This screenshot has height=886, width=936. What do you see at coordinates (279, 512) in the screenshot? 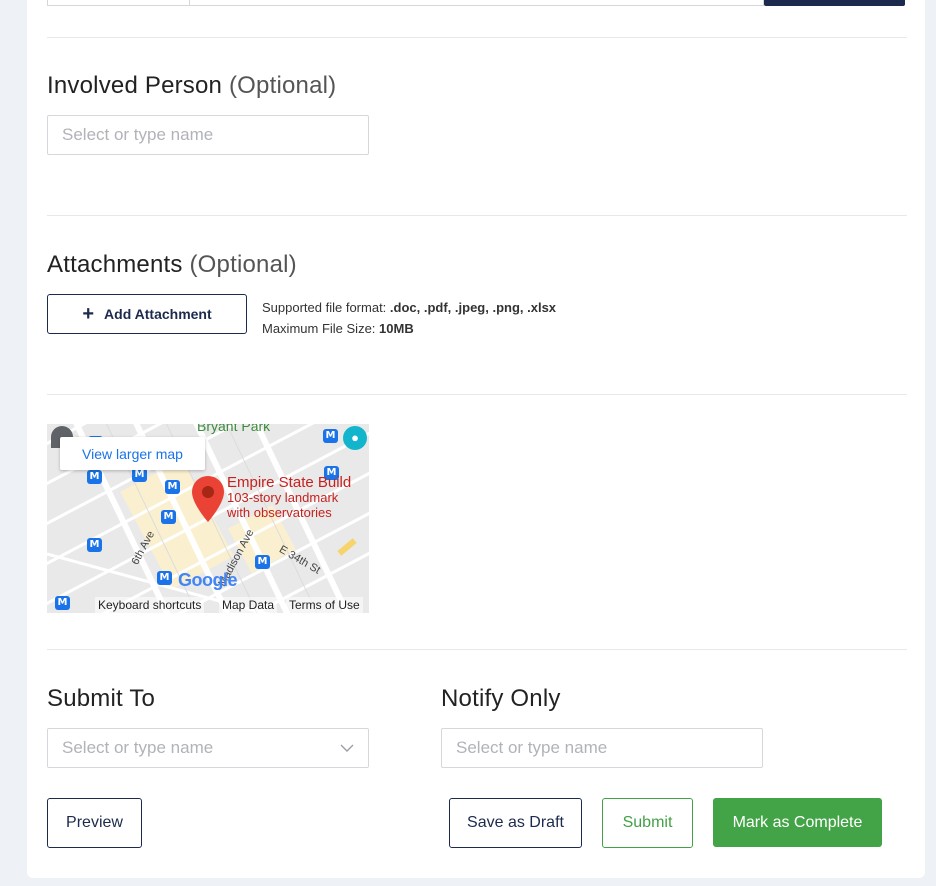
I see `place-desc: with observatories` at bounding box center [279, 512].